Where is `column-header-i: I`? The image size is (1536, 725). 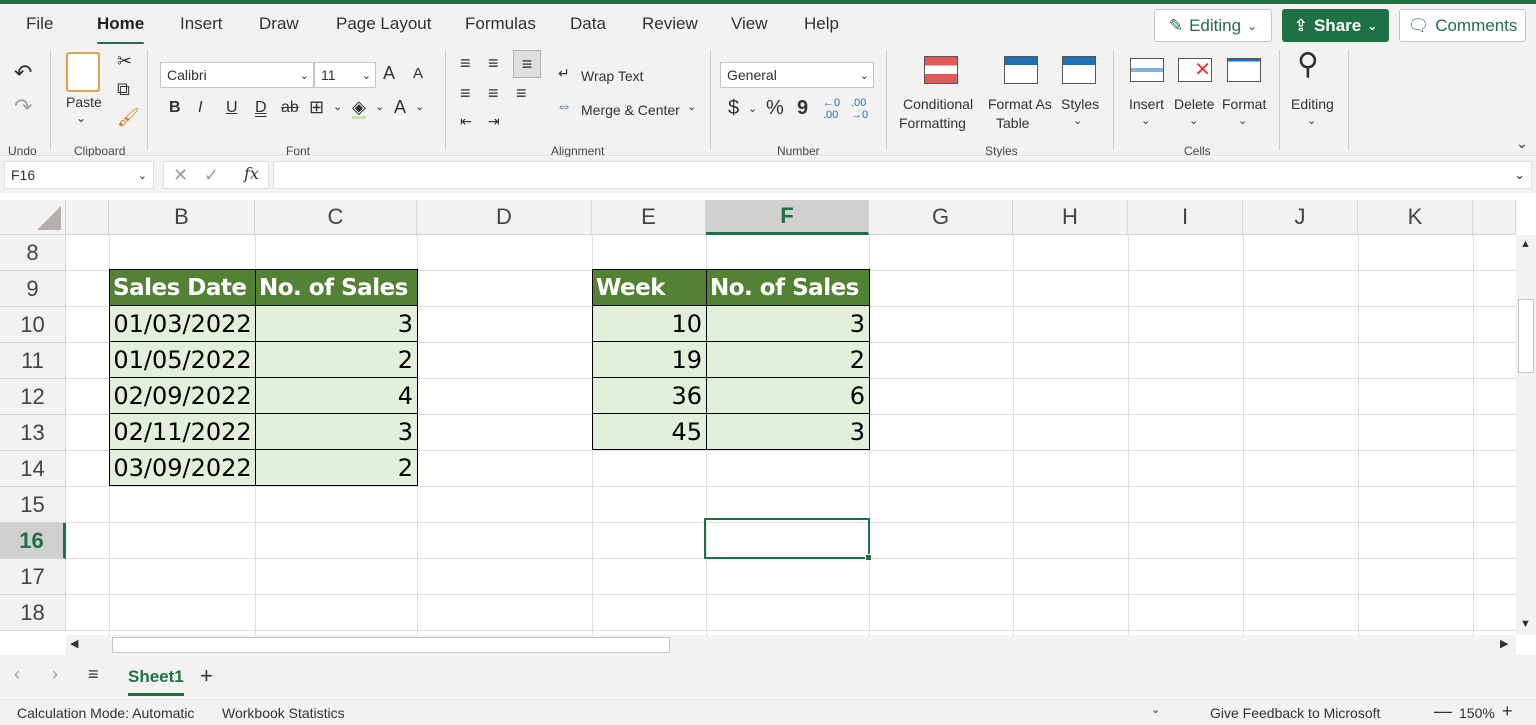 column-header-i: I is located at coordinates (1185, 217).